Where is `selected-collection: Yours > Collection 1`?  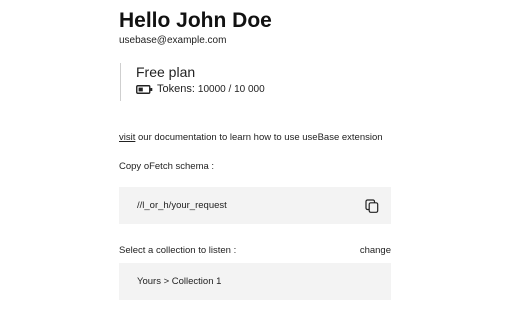 selected-collection: Yours > Collection 1 is located at coordinates (255, 281).